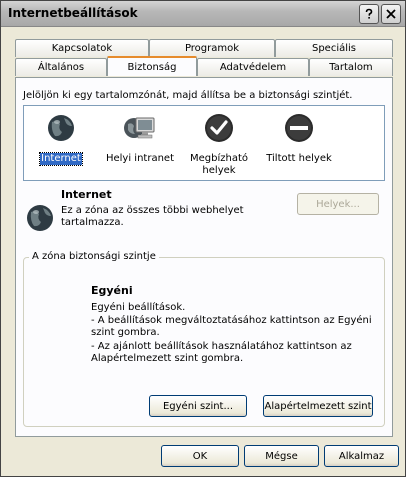 This screenshot has height=477, width=406. What do you see at coordinates (253, 67) in the screenshot?
I see `tab-adatvedelem: Adatvédelem` at bounding box center [253, 67].